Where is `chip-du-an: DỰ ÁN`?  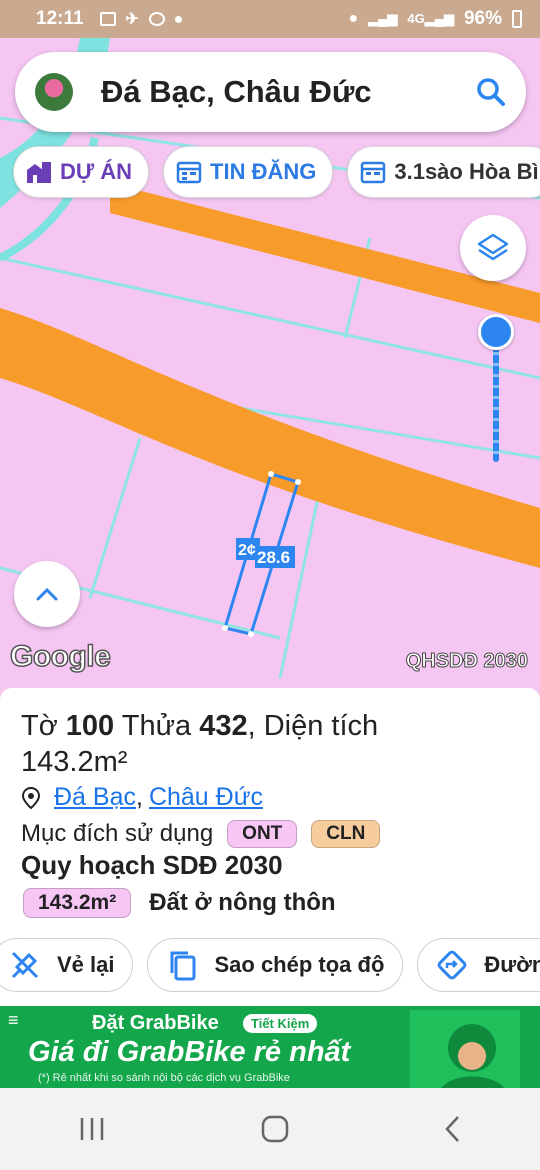
chip-du-an: DỰ ÁN is located at coordinates (81, 172).